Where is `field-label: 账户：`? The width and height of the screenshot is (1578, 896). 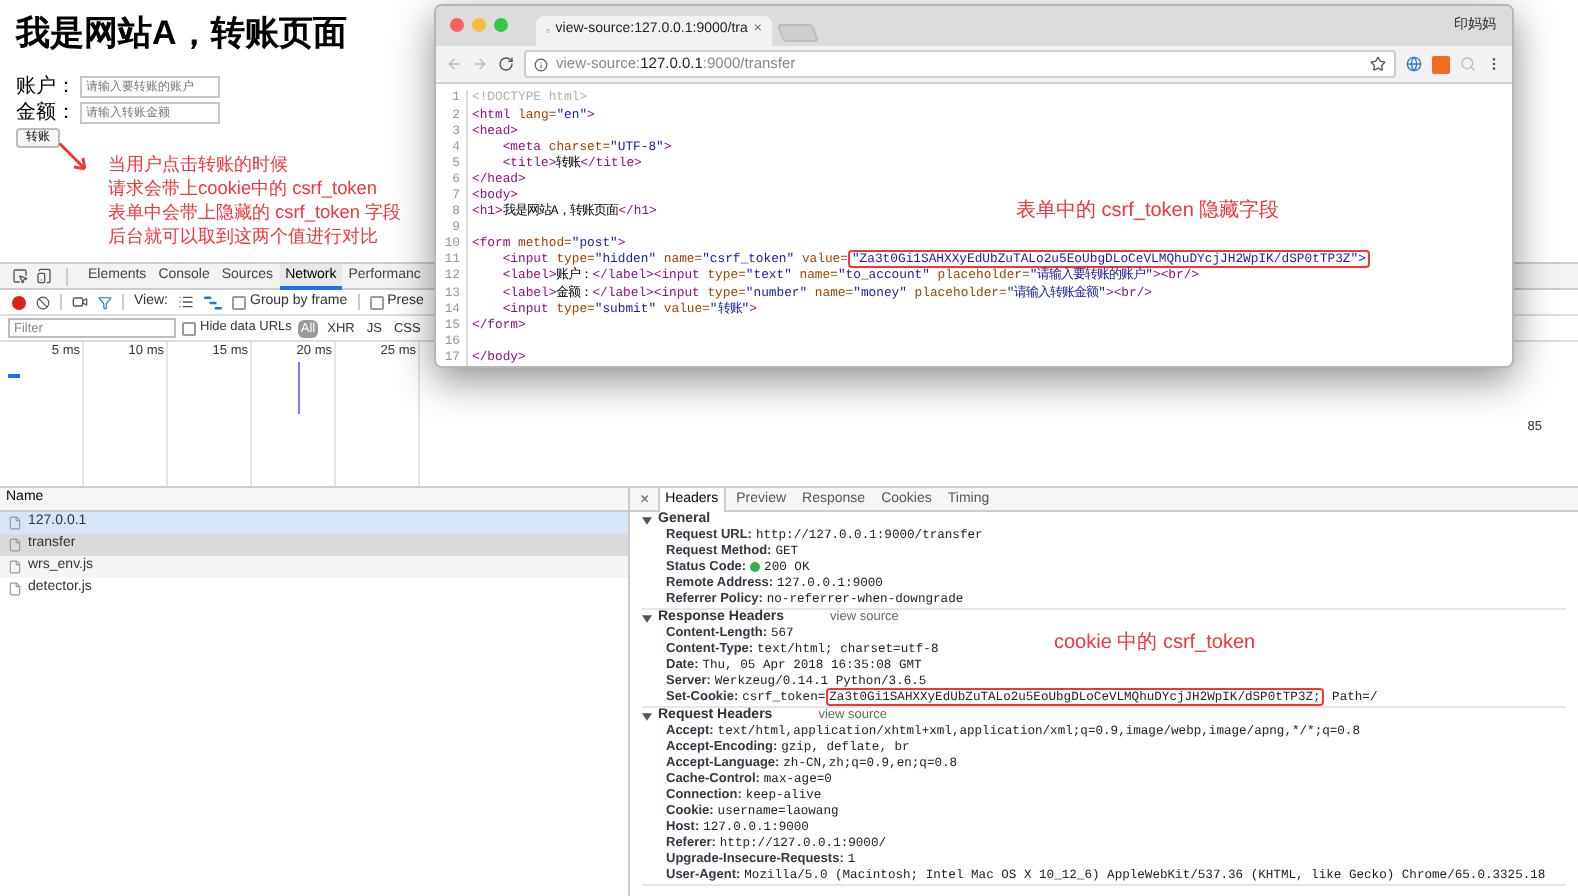 field-label: 账户： is located at coordinates (46, 87).